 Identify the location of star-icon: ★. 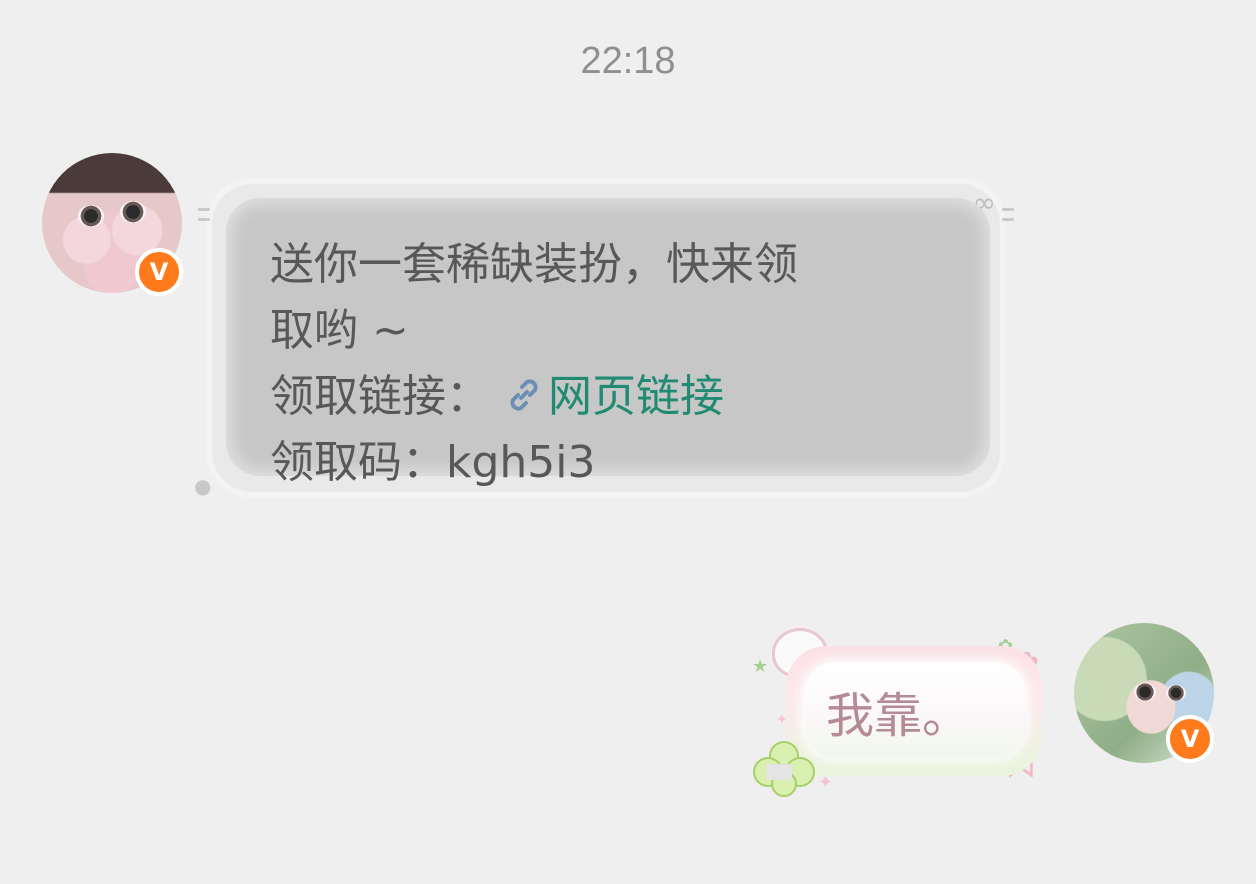
(760, 666).